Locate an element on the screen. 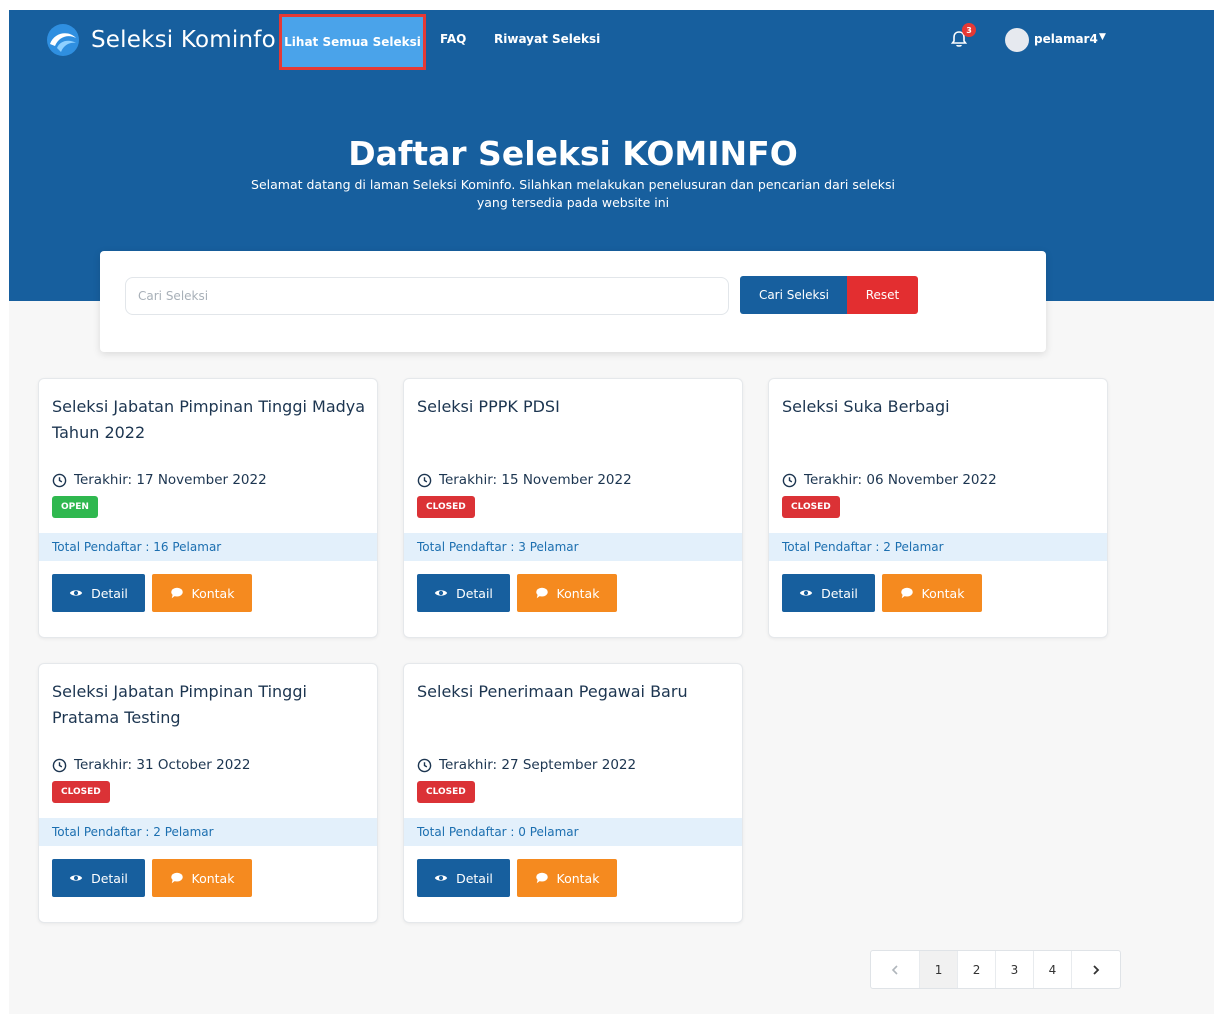 The width and height of the screenshot is (1218, 1014). brand-logo: Seleksi Kominfo is located at coordinates (160, 40).